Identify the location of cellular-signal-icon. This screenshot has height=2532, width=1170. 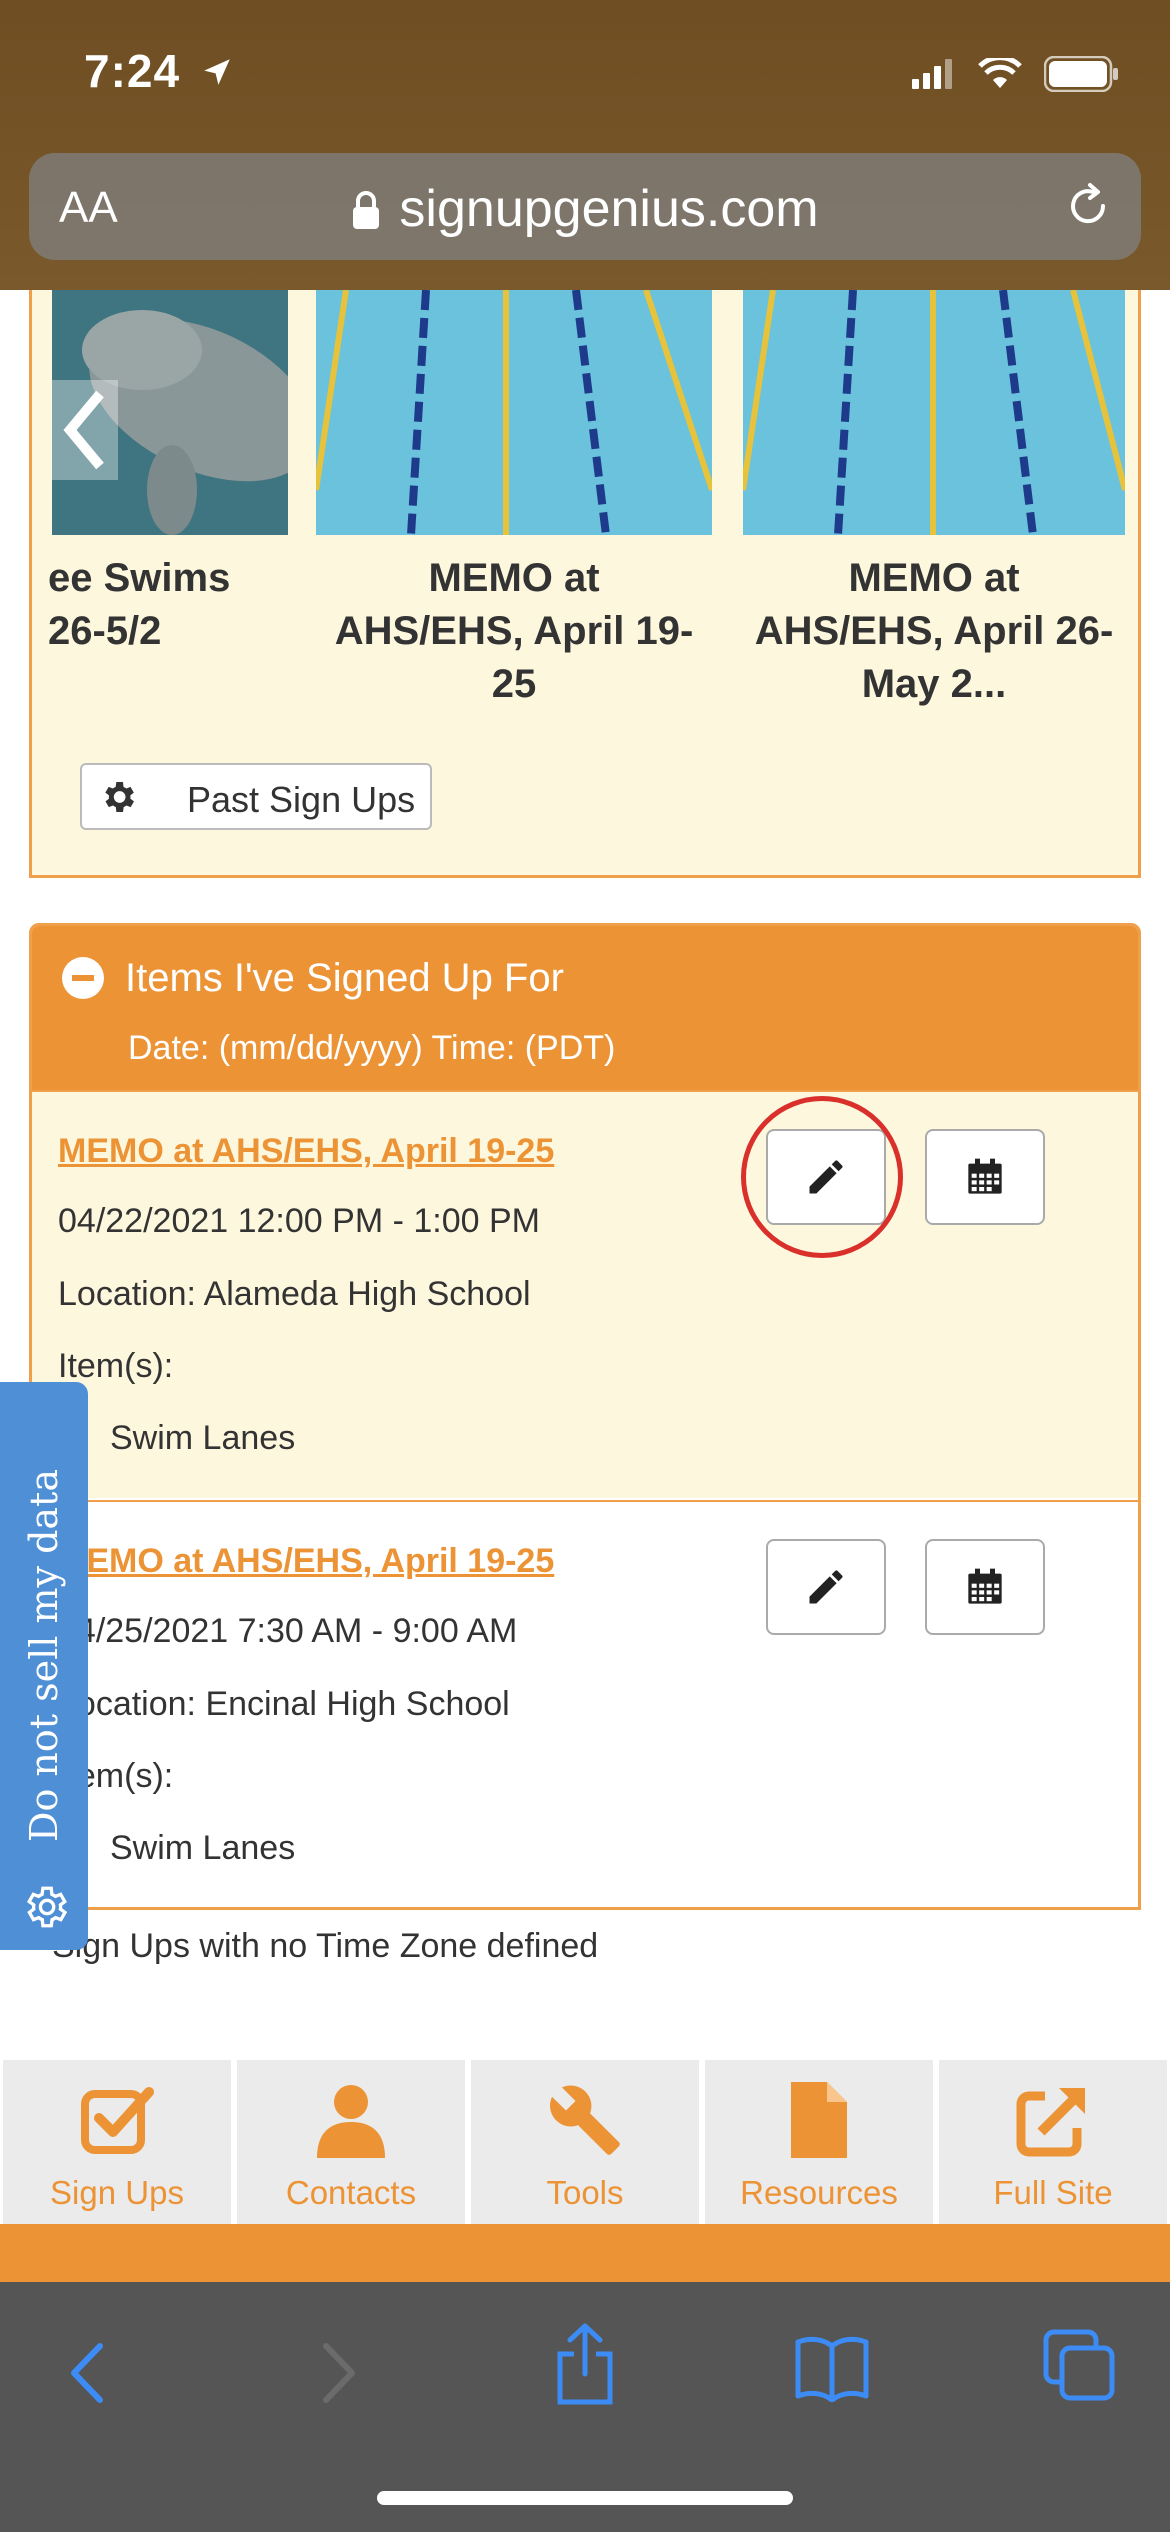
(932, 74).